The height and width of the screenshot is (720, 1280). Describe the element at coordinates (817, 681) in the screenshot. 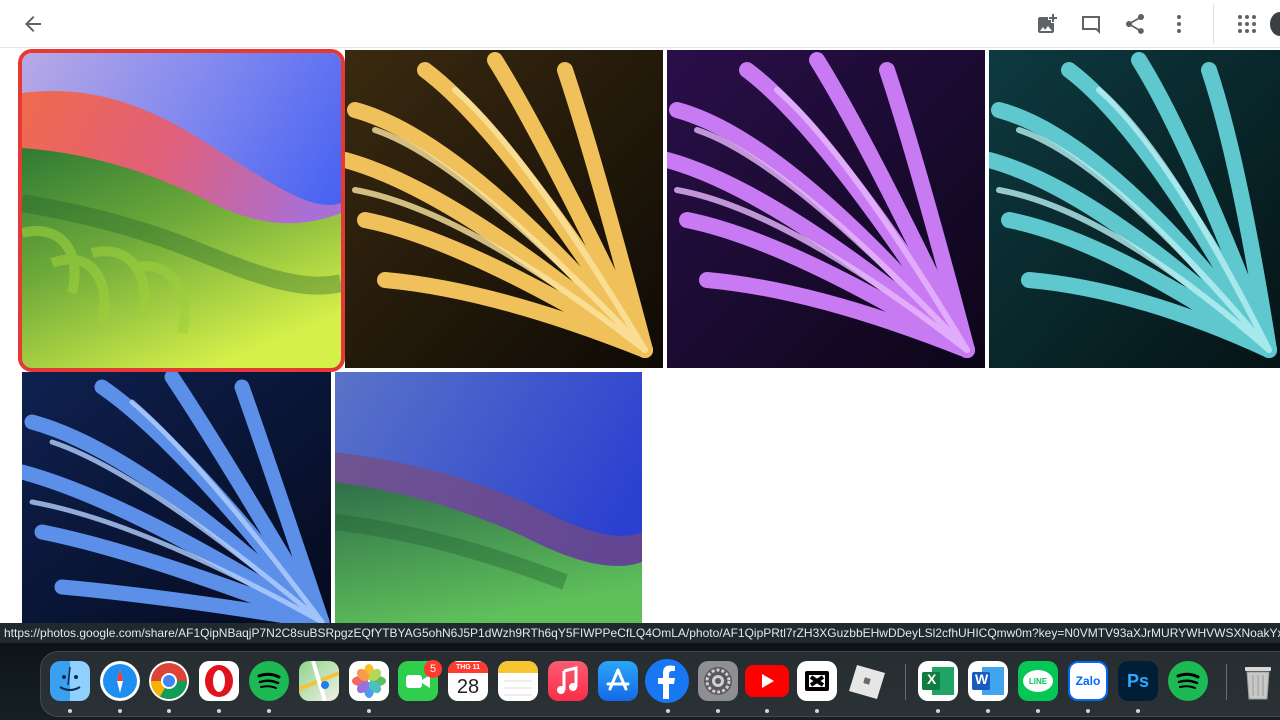

I see `dock-capcut-icon` at that location.